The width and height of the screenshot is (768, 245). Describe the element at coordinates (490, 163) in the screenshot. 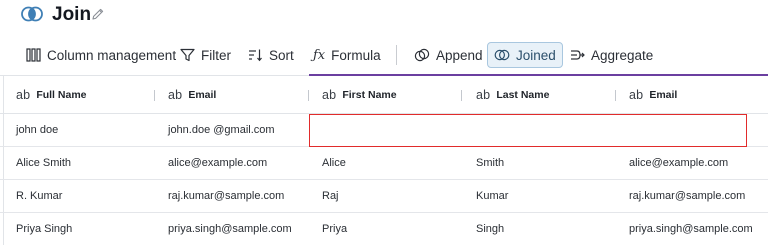

I see `cell-last-name: Smith` at that location.